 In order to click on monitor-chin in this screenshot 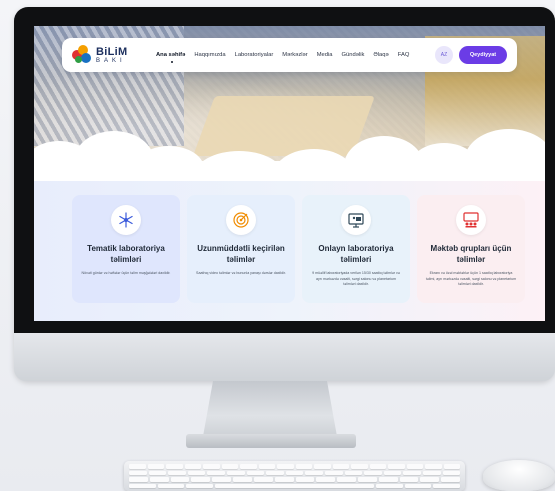, I will do `click(284, 357)`.